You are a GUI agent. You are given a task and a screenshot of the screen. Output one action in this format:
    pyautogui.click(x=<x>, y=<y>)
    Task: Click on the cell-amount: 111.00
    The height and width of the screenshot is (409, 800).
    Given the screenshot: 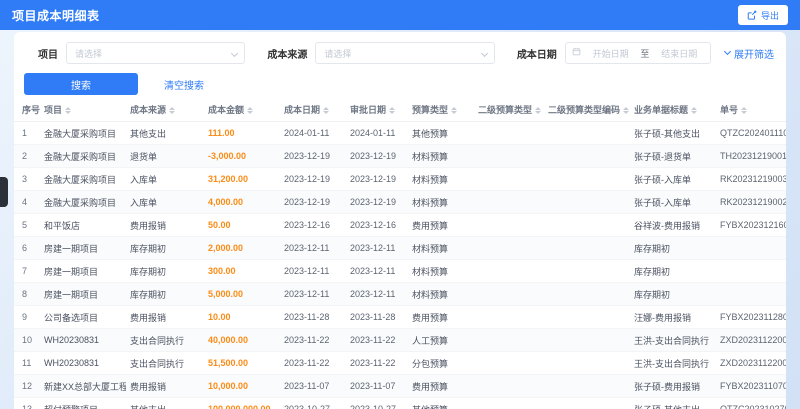 What is the action you would take?
    pyautogui.click(x=242, y=133)
    